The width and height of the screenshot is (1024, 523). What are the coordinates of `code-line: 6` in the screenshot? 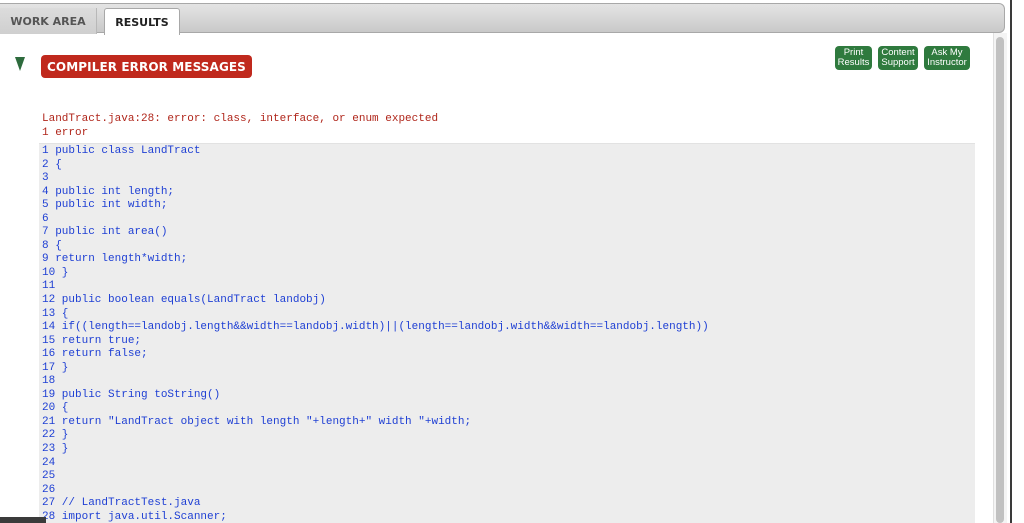 It's located at (45, 218).